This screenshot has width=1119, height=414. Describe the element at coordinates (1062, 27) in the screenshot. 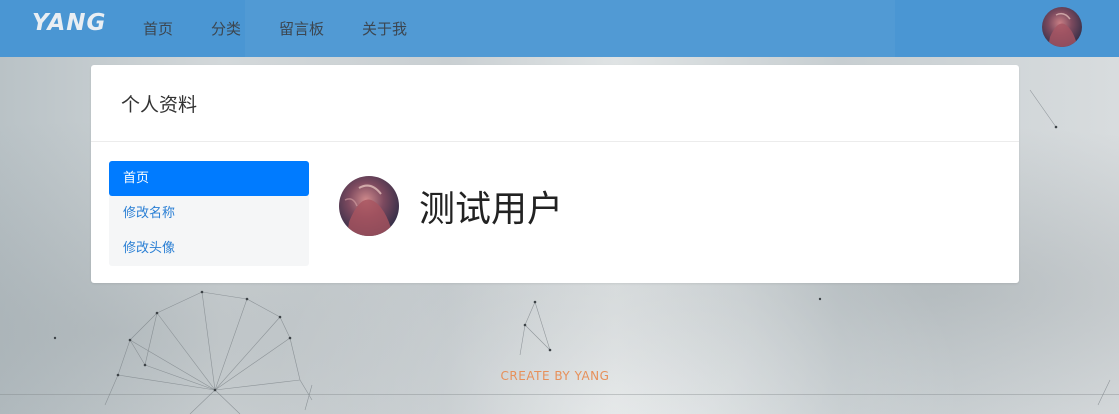

I see `user-avatar-icon` at that location.